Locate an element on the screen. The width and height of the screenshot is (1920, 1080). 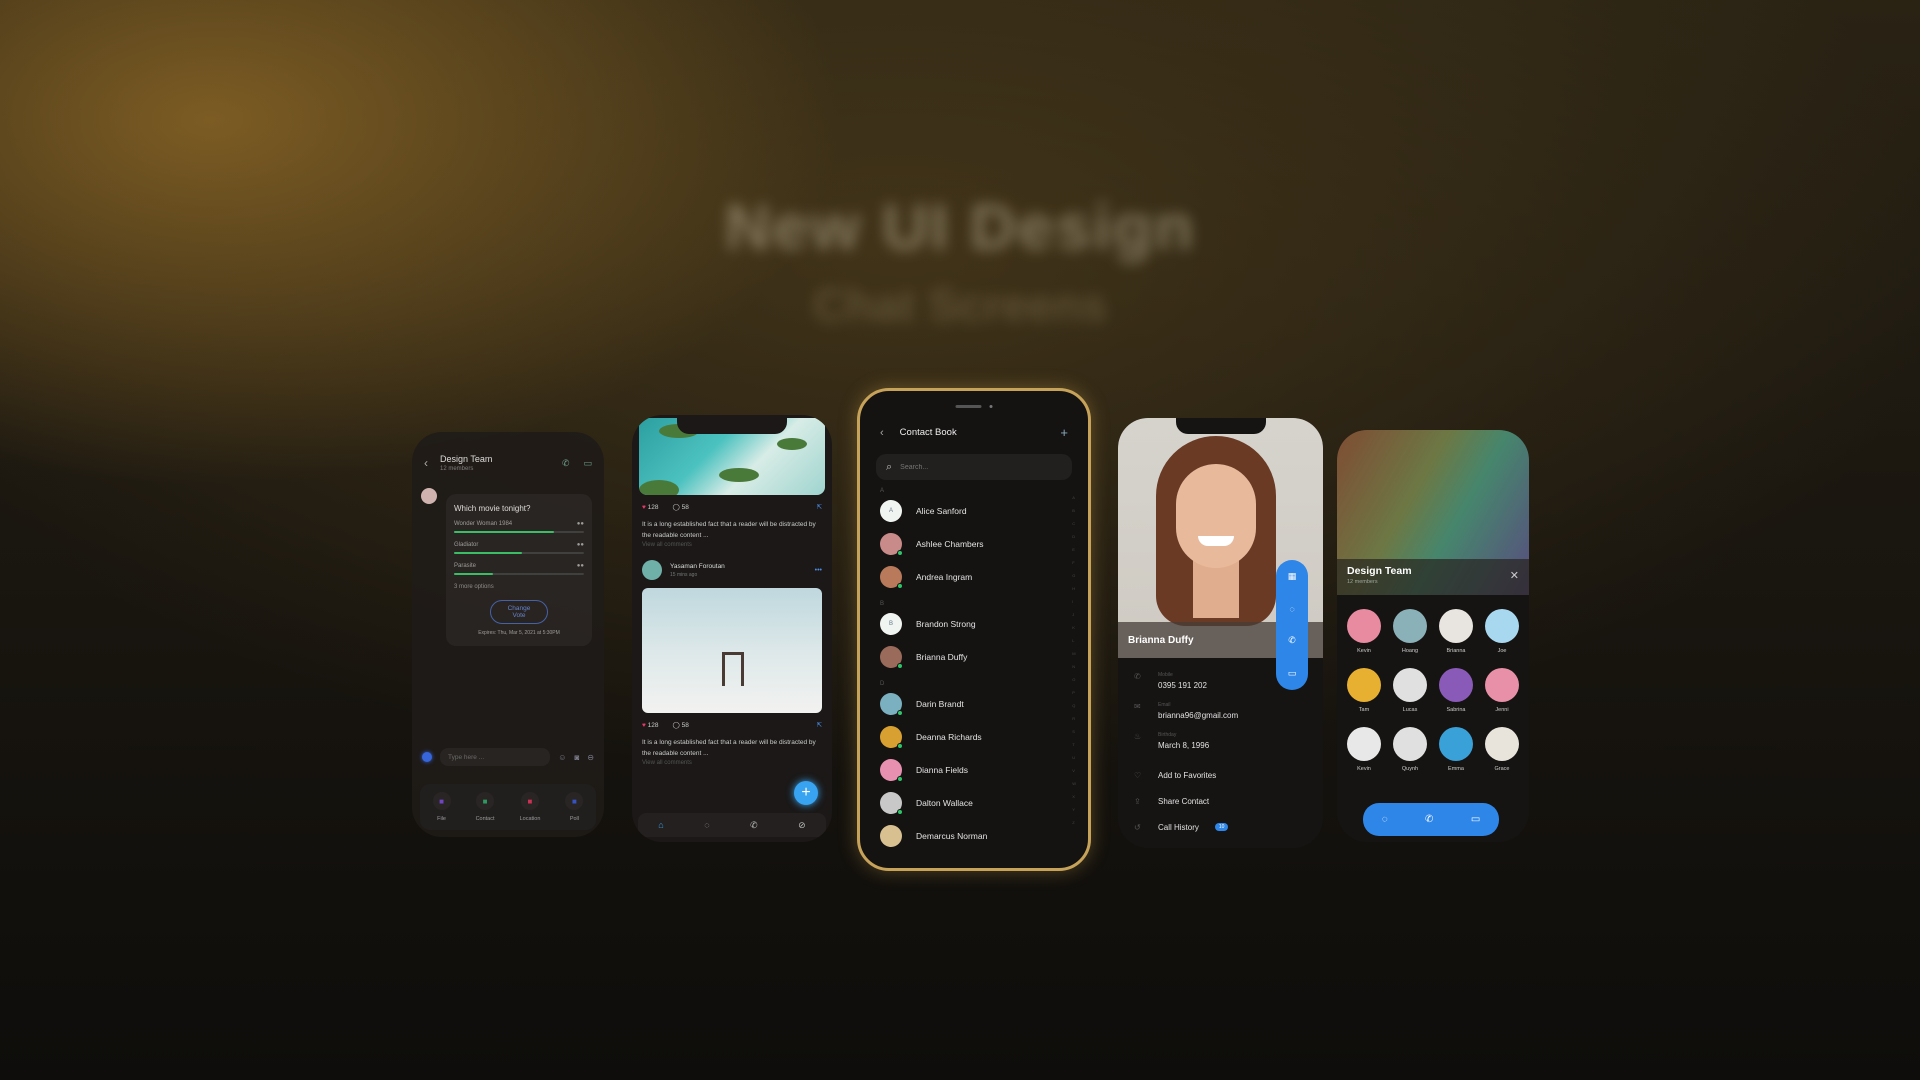
add-icon is located at coordinates (427, 757).